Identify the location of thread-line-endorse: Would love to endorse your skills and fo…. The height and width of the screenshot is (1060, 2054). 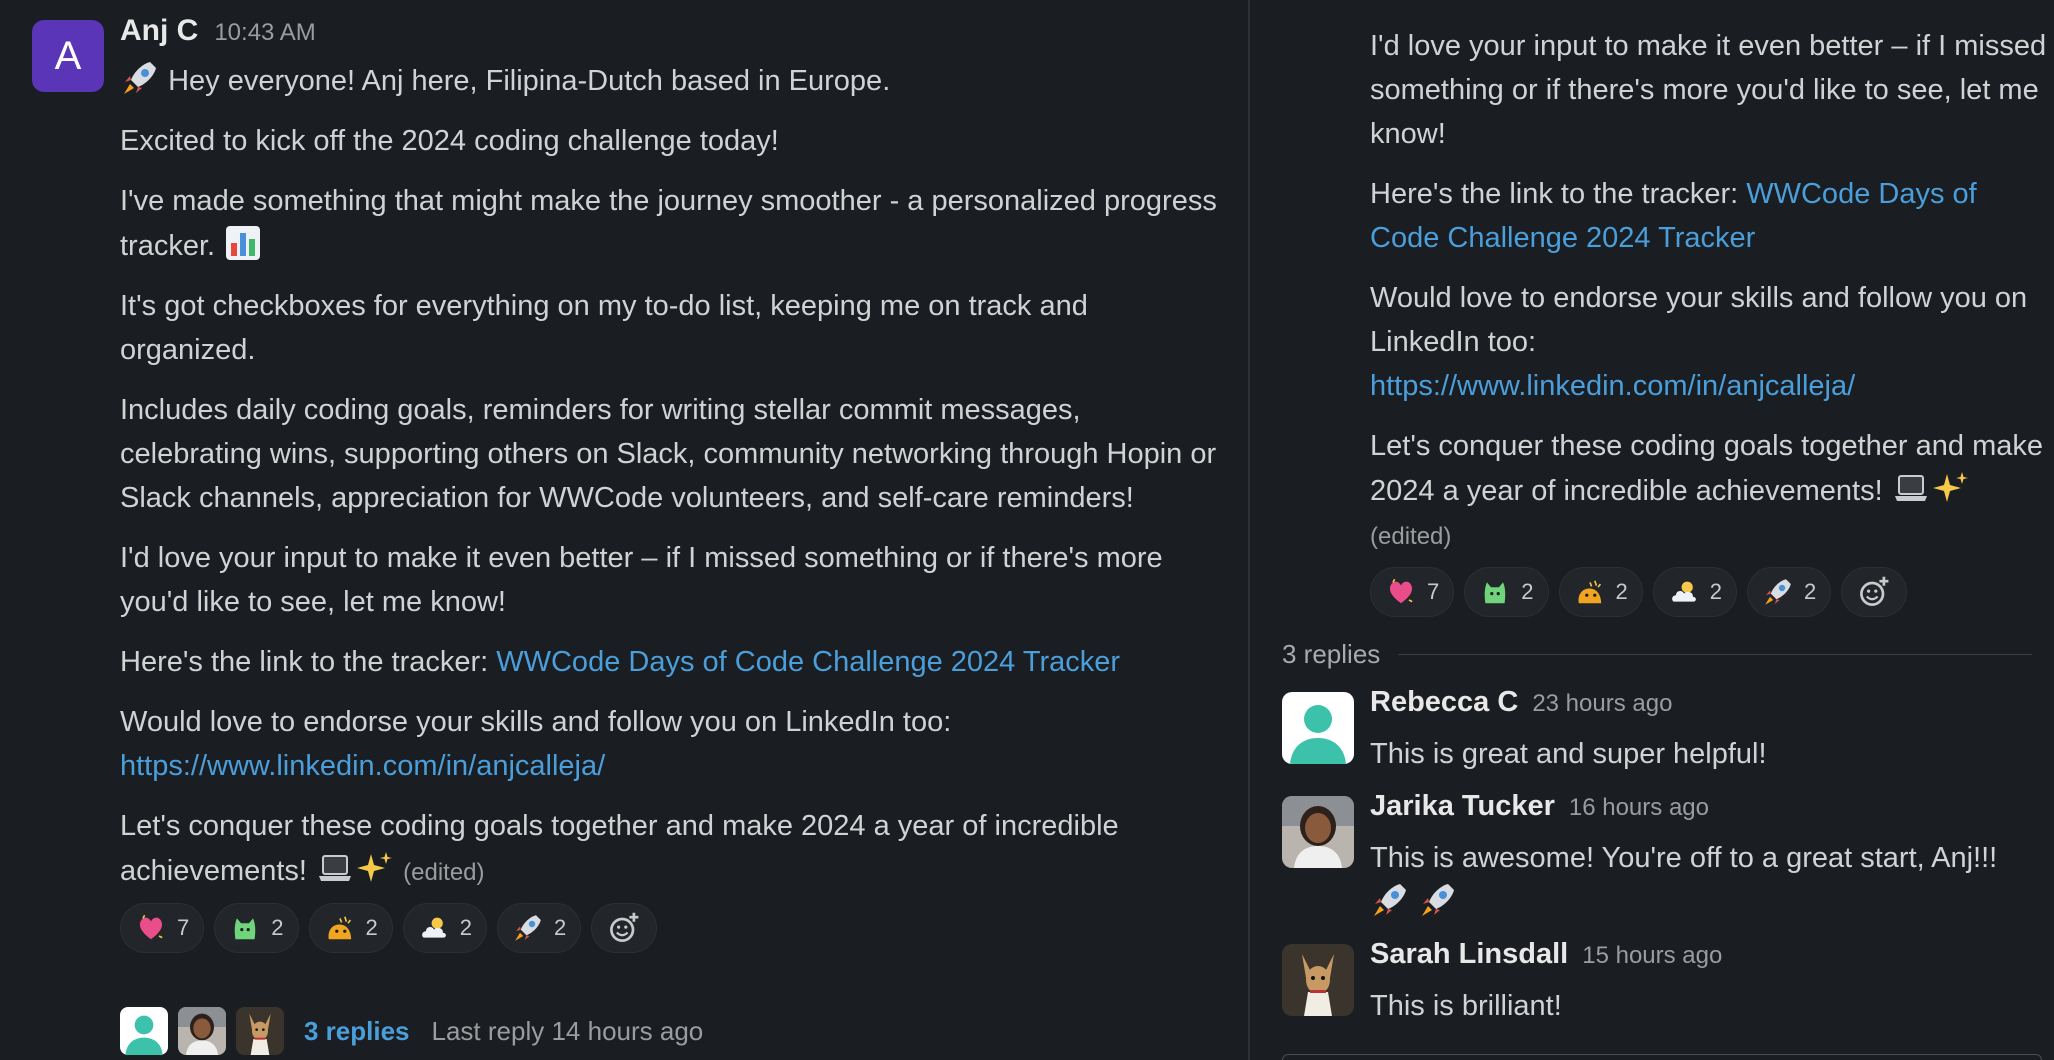
(1710, 342).